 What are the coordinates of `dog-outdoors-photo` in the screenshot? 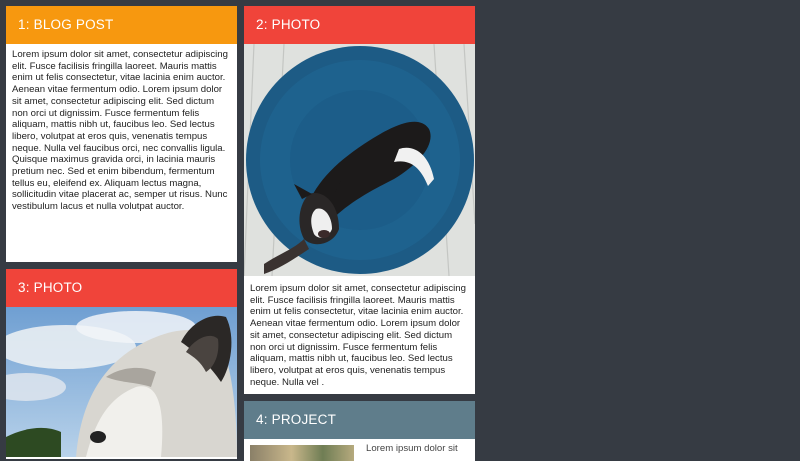 It's located at (121, 382).